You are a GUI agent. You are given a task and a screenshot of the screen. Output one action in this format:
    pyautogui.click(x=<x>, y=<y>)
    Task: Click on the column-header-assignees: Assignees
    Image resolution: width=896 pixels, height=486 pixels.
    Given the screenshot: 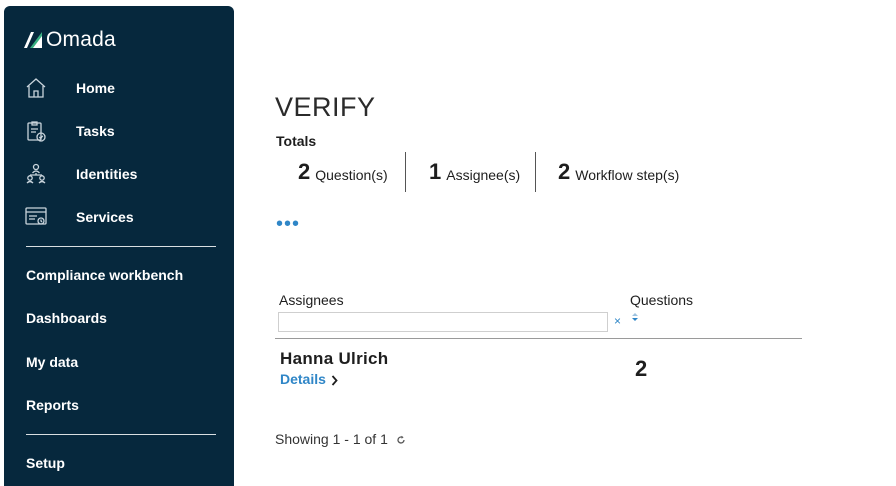 What is the action you would take?
    pyautogui.click(x=311, y=300)
    